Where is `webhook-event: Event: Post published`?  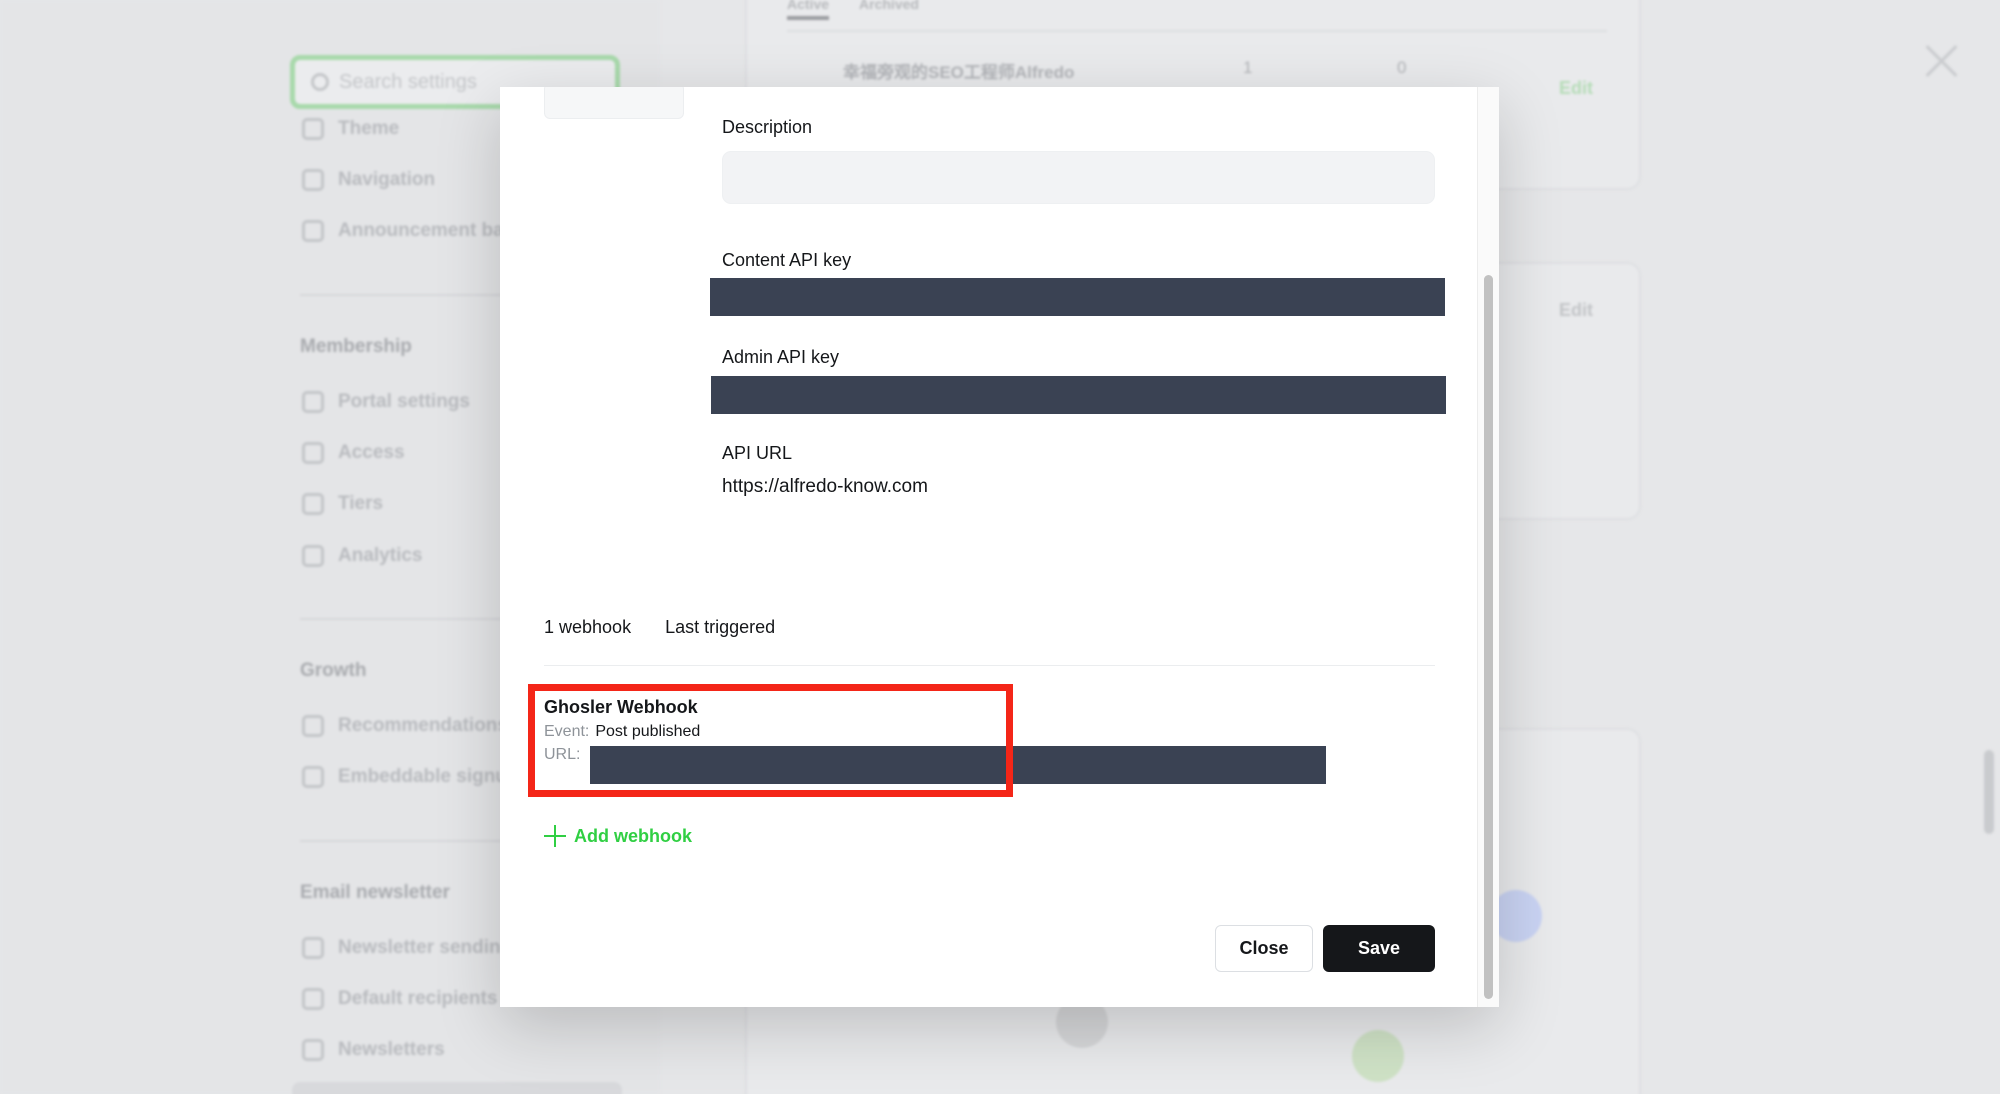
webhook-event: Event: Post published is located at coordinates (622, 732).